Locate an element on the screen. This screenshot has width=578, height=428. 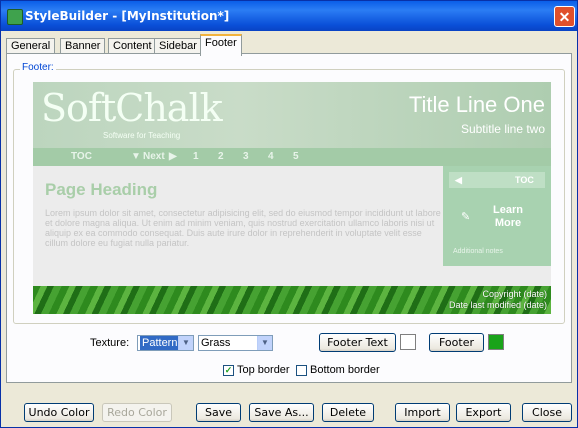
nav-page-3: 3 is located at coordinates (246, 156).